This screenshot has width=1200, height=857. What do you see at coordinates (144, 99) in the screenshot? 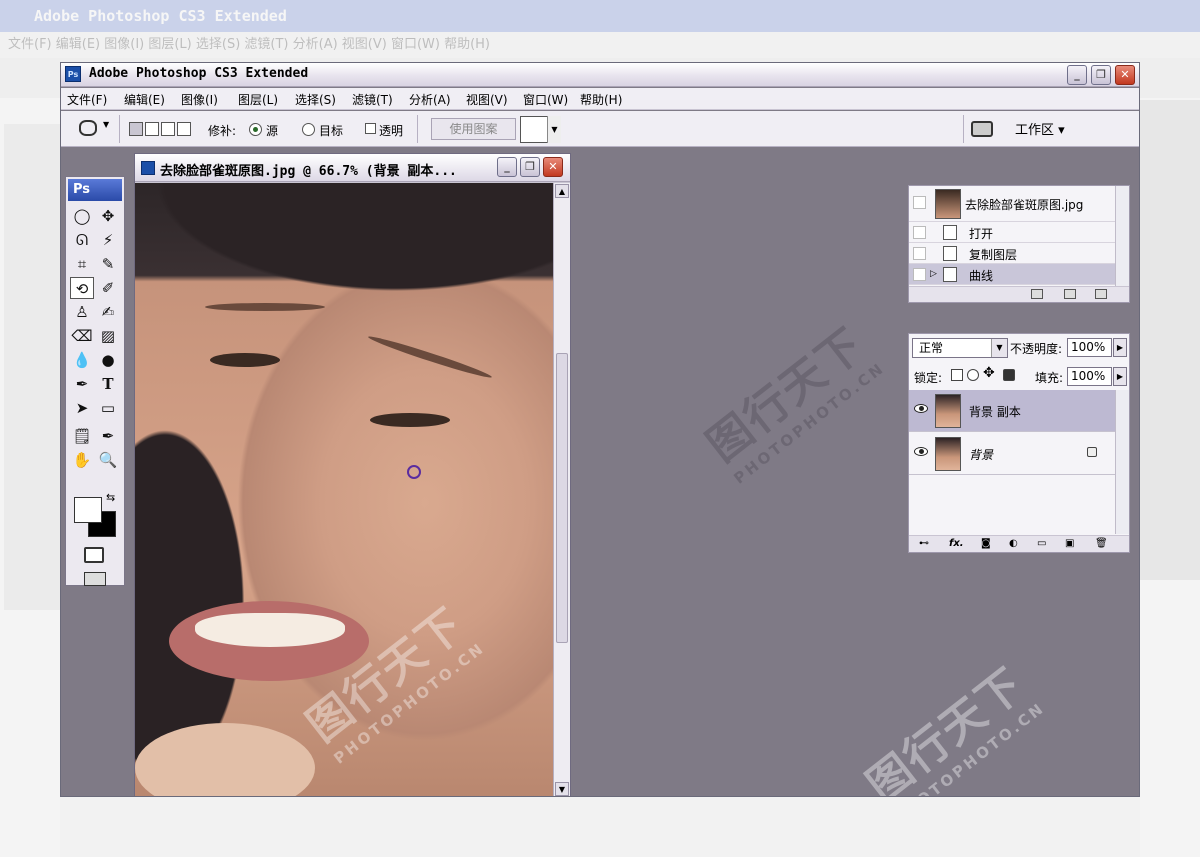
I see `menu-edit: 编辑(E)` at bounding box center [144, 99].